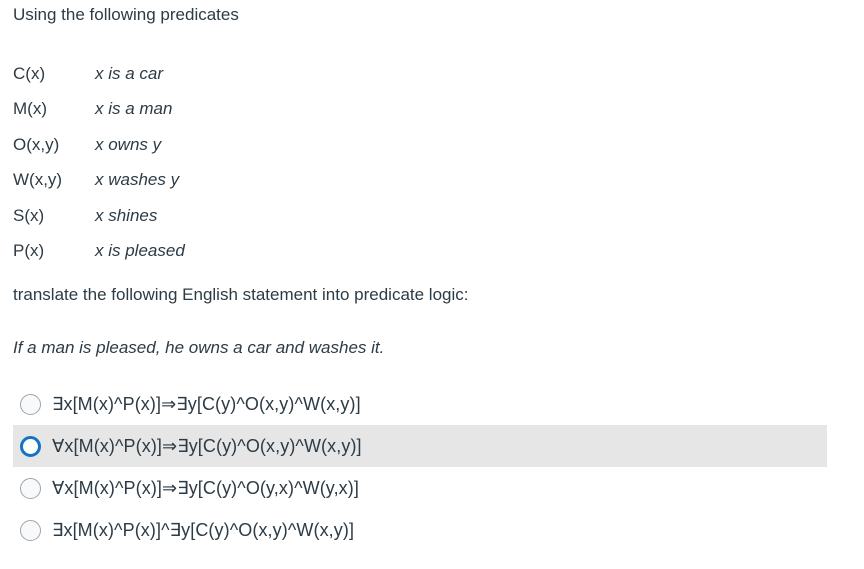 Image resolution: width=864 pixels, height=569 pixels. I want to click on answer-option-label: ∃x[M(x)^P(x)]⇒∃y[C(y)^O(x,y)^W(x,y)], so click(206, 404).